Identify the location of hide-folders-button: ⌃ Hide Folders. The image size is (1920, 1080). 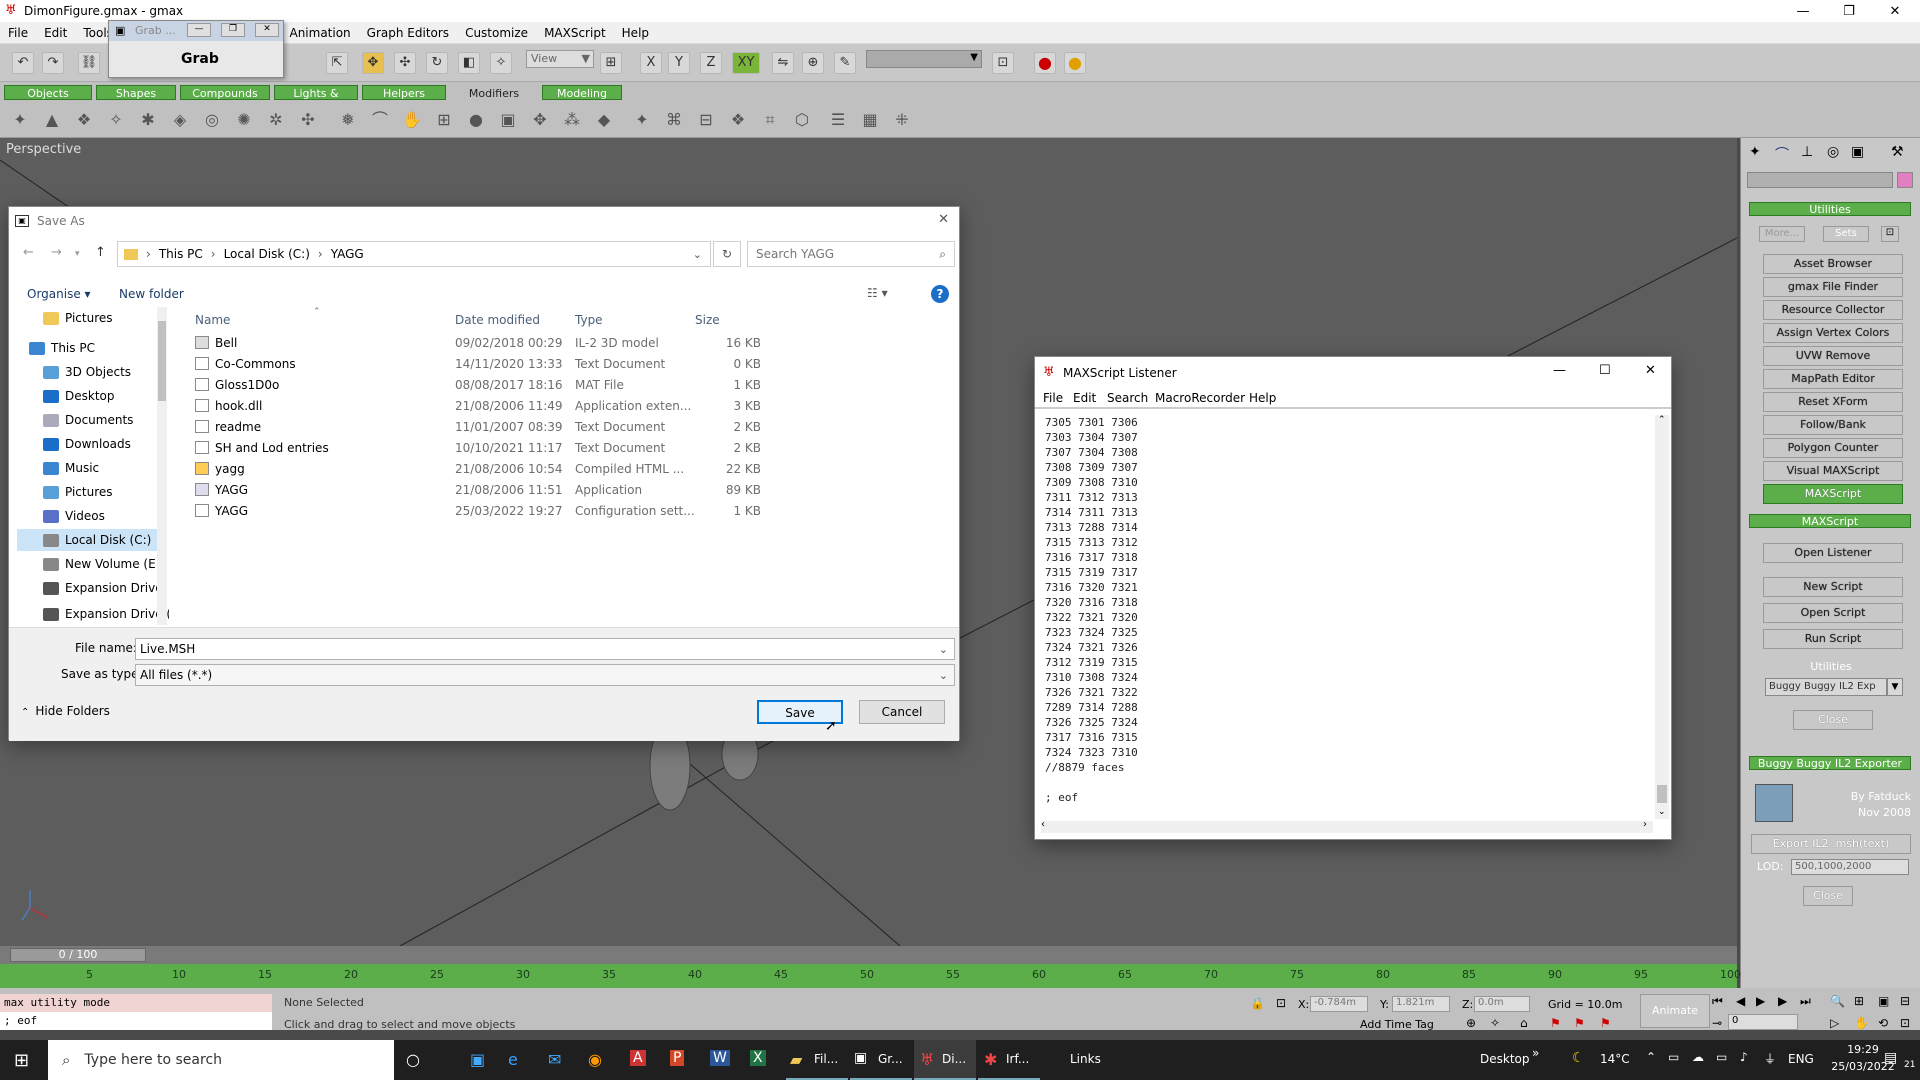
(65, 711).